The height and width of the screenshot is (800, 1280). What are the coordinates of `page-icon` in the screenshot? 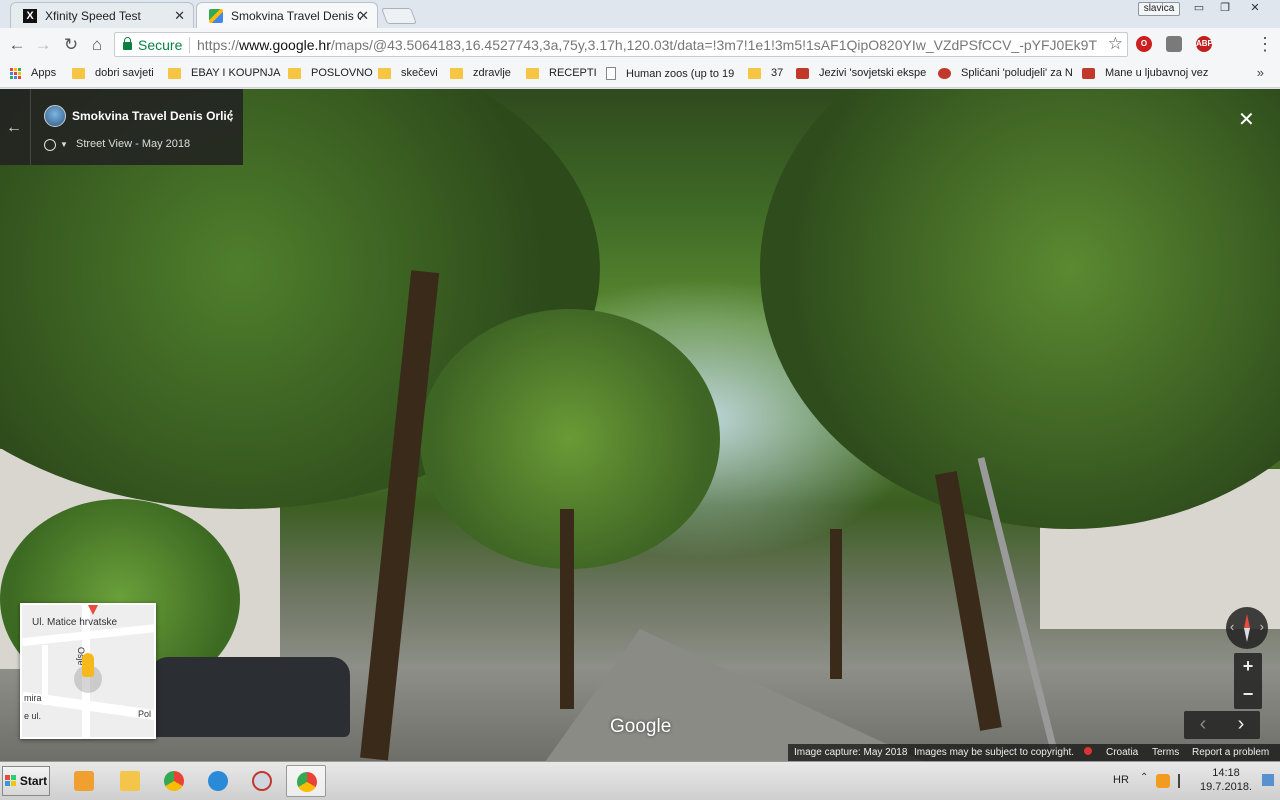 It's located at (611, 73).